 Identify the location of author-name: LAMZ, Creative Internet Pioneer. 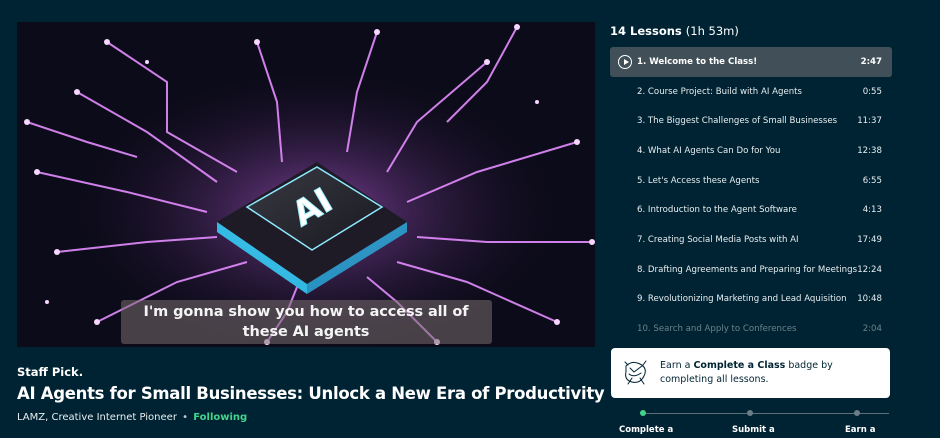
(97, 417).